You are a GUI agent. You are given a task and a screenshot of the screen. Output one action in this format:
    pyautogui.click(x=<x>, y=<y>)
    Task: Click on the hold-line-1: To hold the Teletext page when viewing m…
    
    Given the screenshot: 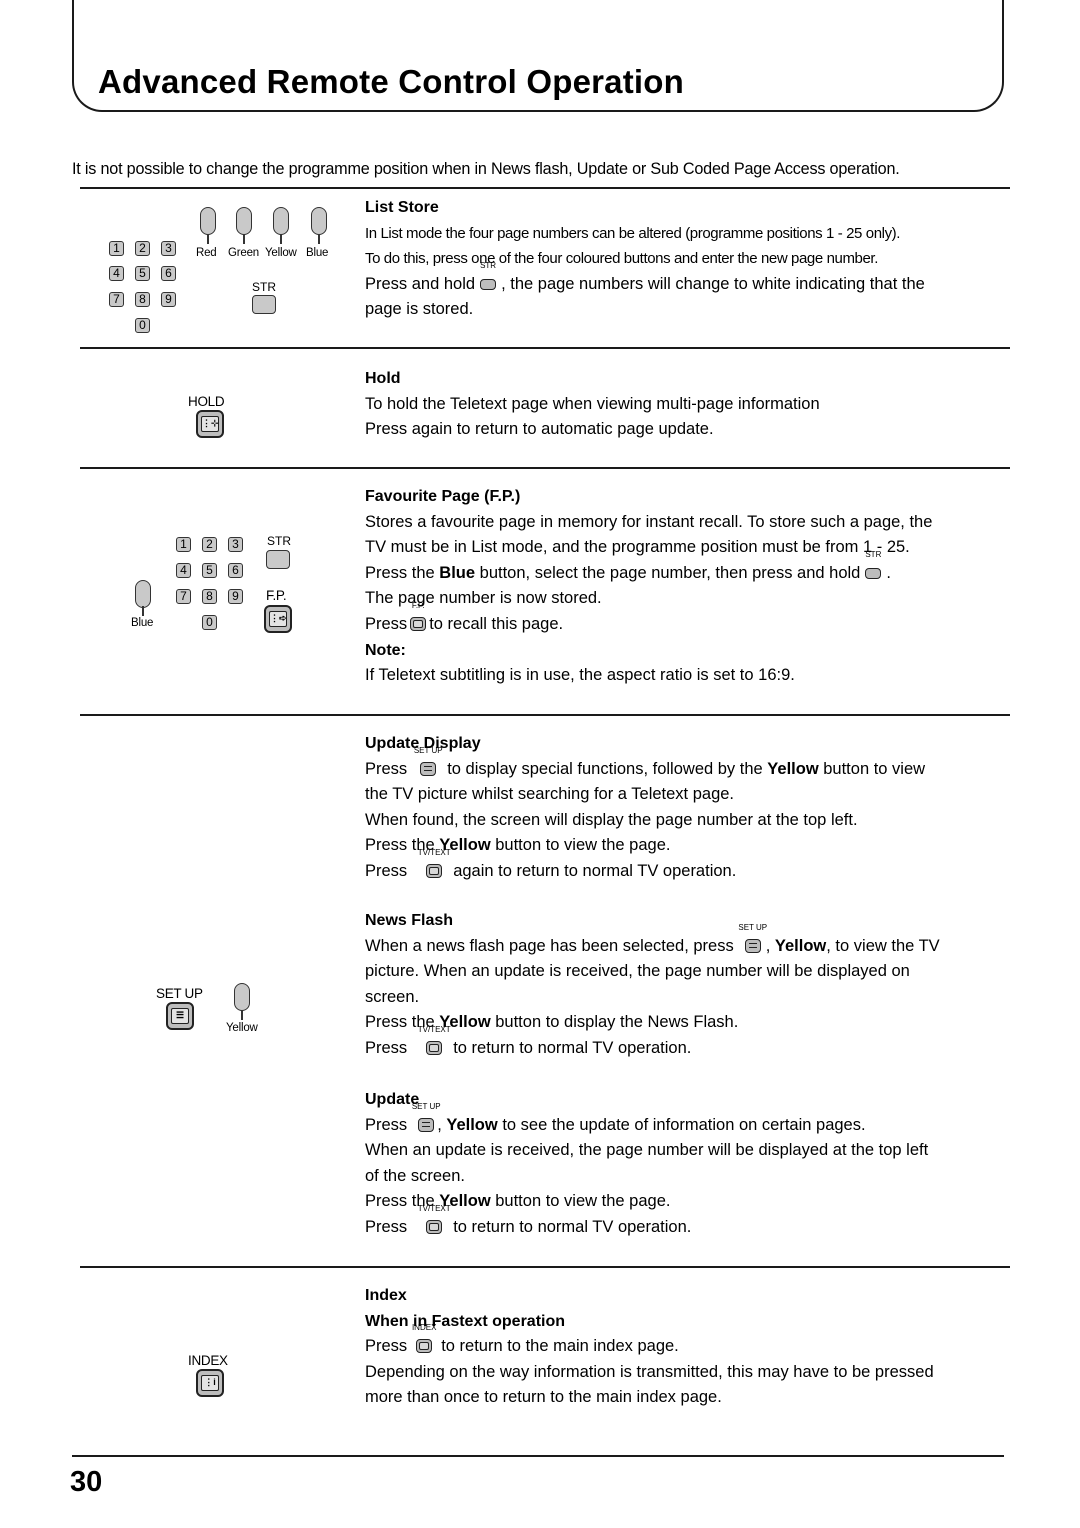 What is the action you would take?
    pyautogui.click(x=592, y=403)
    